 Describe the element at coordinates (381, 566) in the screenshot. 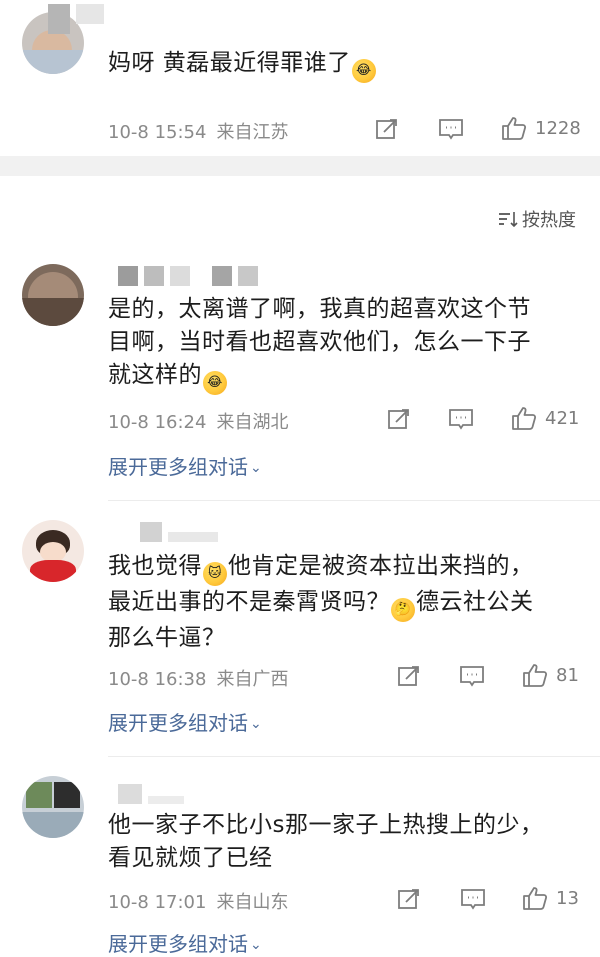

I see `comment-text-line: 他肯定是被资本拉出来挡的，` at that location.